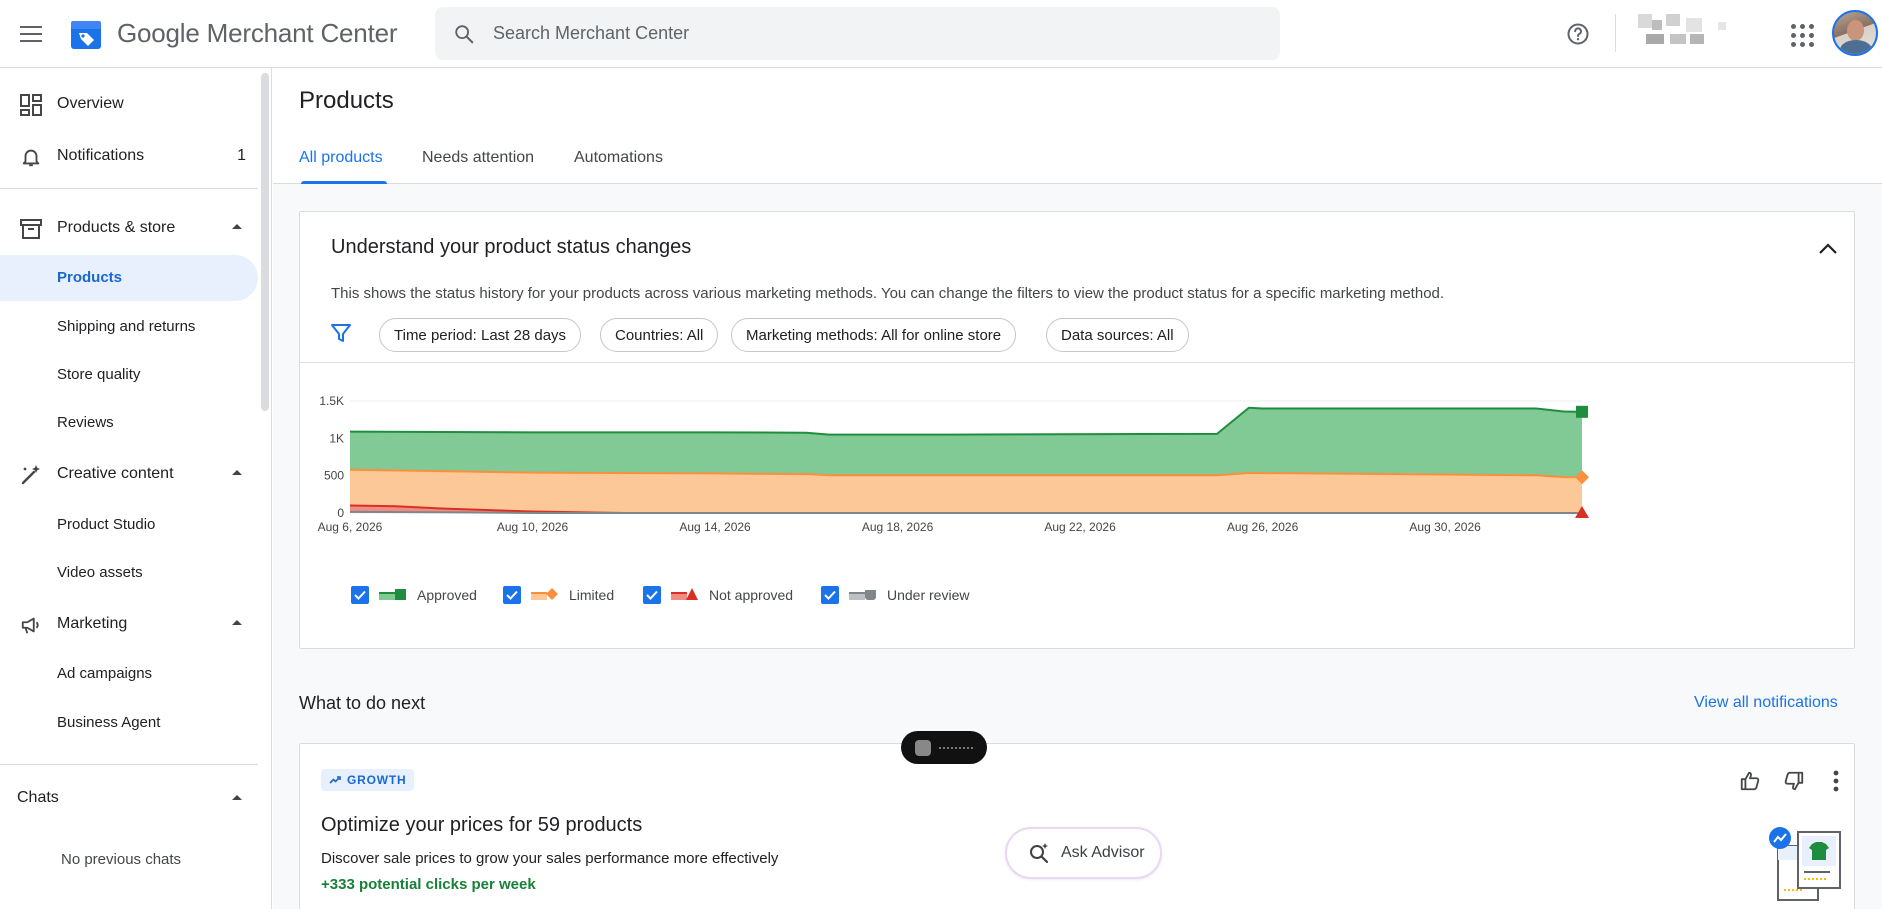 This screenshot has height=909, width=1882. Describe the element at coordinates (874, 335) in the screenshot. I see `filter-chip-marketing-methods: Marketing methods: All for online store` at that location.